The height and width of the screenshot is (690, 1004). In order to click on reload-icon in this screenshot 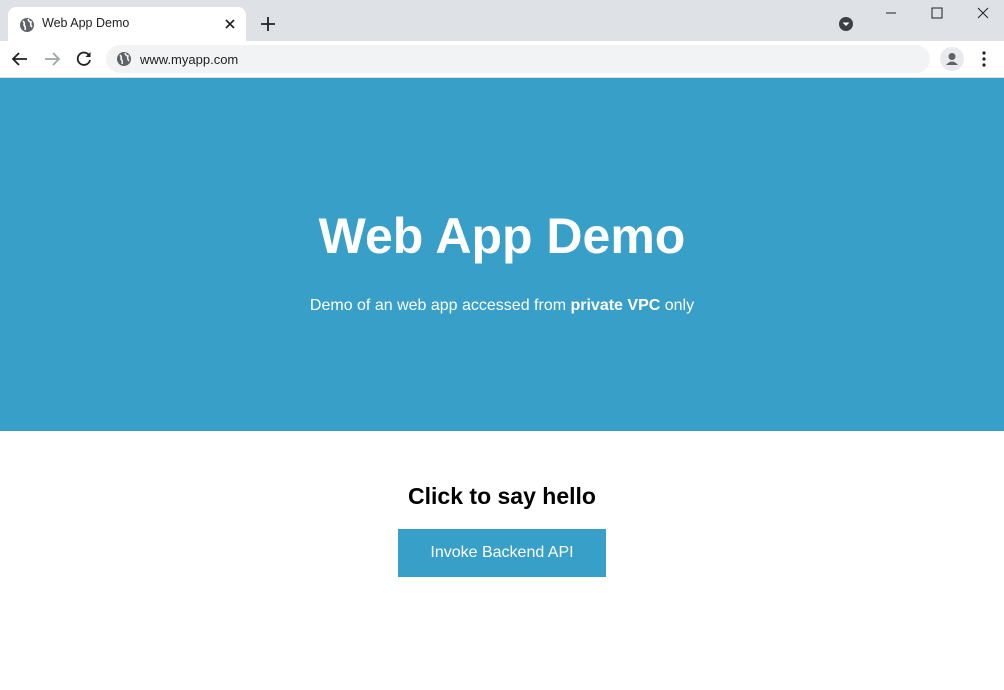, I will do `click(84, 59)`.